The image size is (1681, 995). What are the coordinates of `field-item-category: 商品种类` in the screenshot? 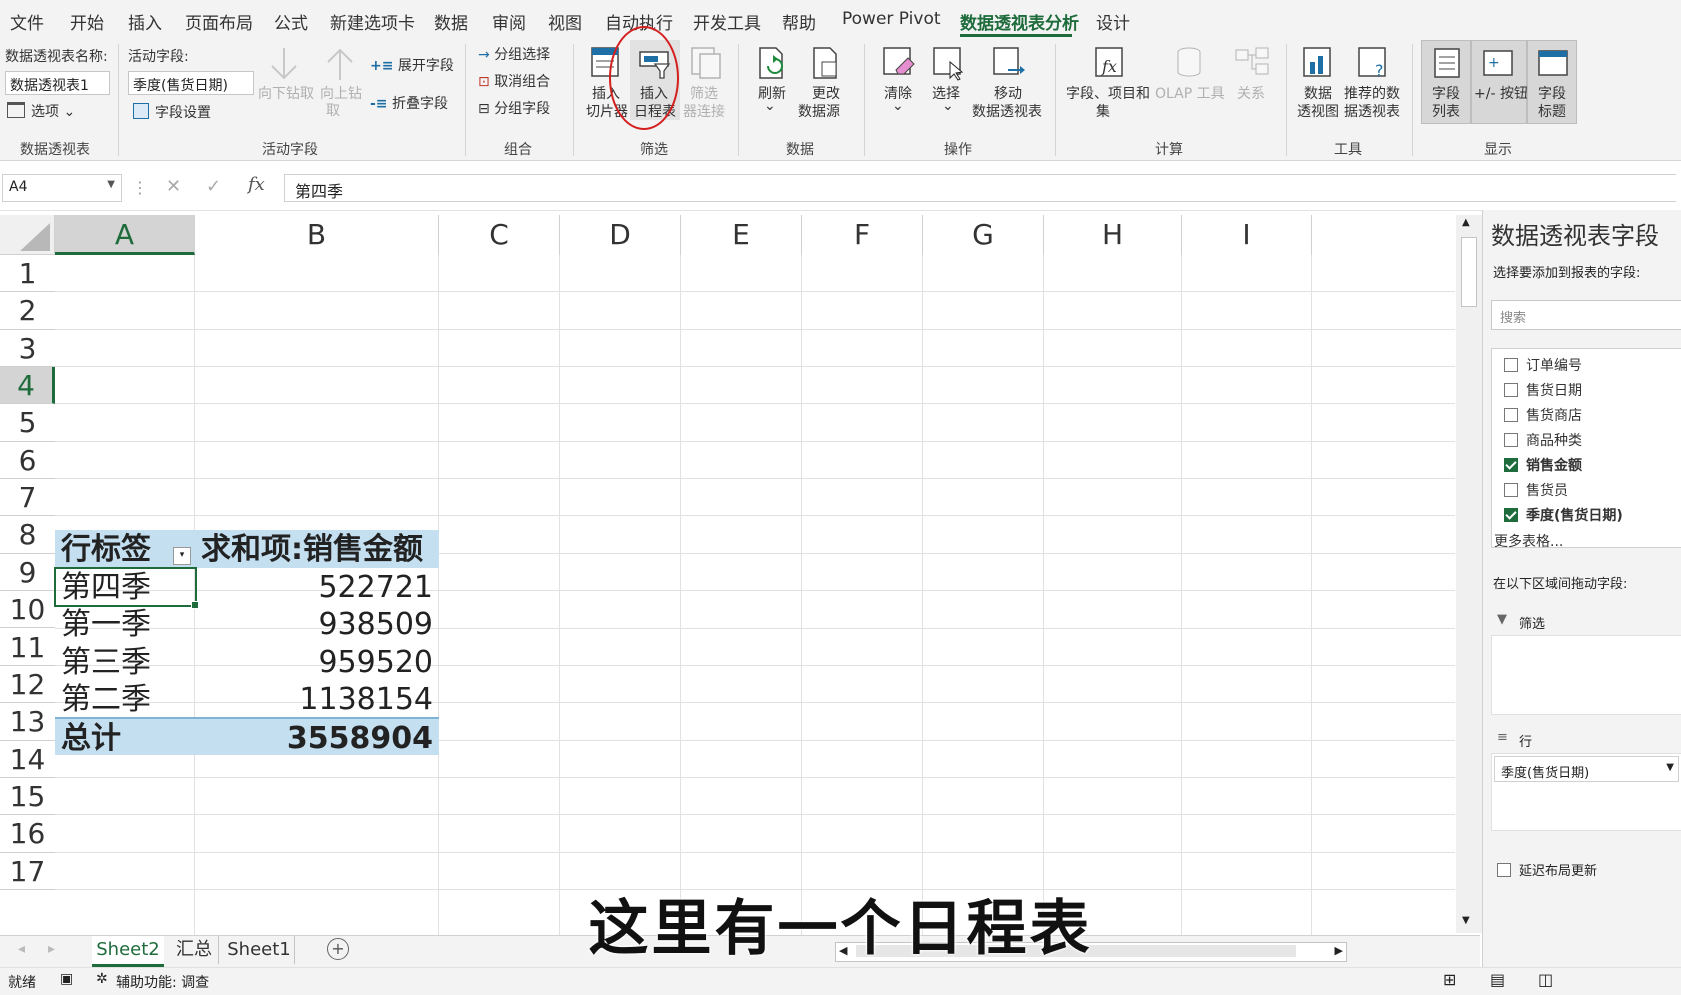 It's located at (1543, 440).